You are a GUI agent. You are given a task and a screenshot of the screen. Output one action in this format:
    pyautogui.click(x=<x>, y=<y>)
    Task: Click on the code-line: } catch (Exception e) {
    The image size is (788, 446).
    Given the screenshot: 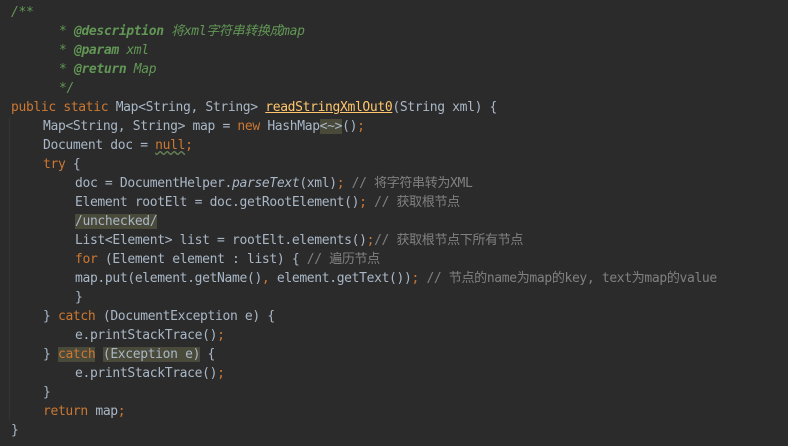 What is the action you would take?
    pyautogui.click(x=129, y=354)
    